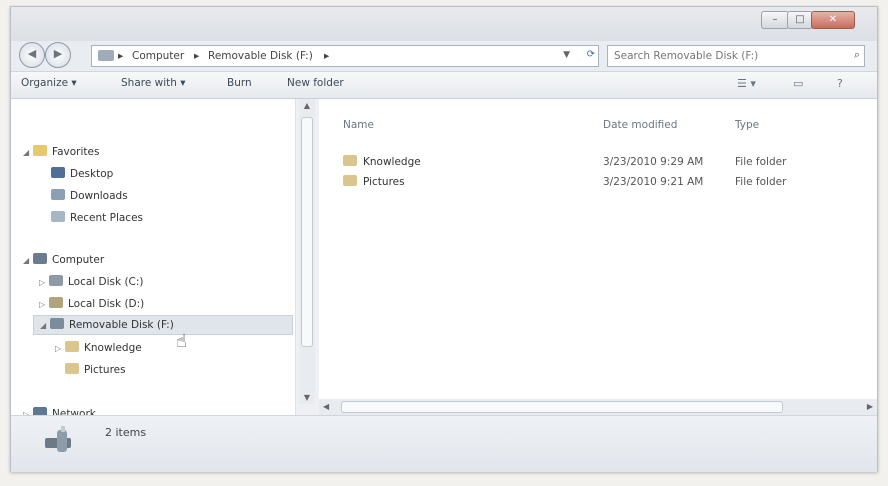 This screenshot has width=888, height=486. Describe the element at coordinates (444, 24) in the screenshot. I see `title-bar: – □ ✕` at that location.